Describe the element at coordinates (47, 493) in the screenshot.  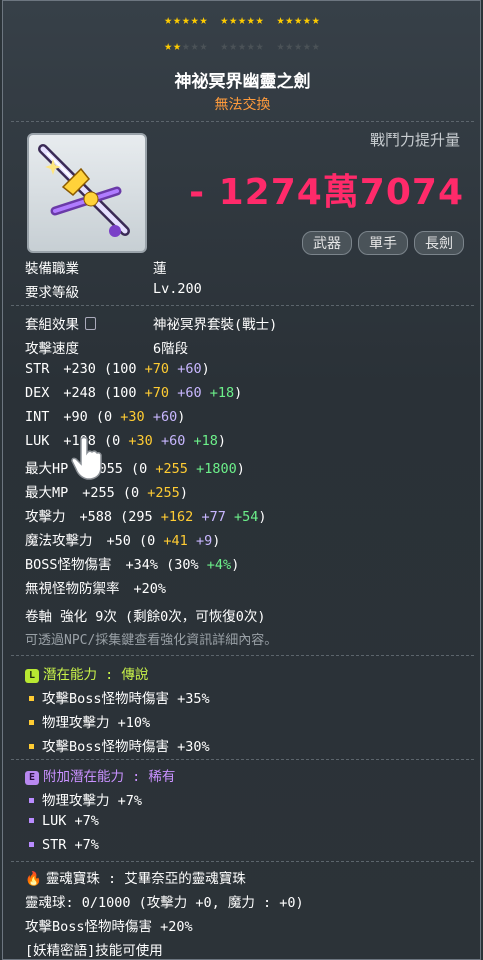
I see `stat-name: 最大MP` at that location.